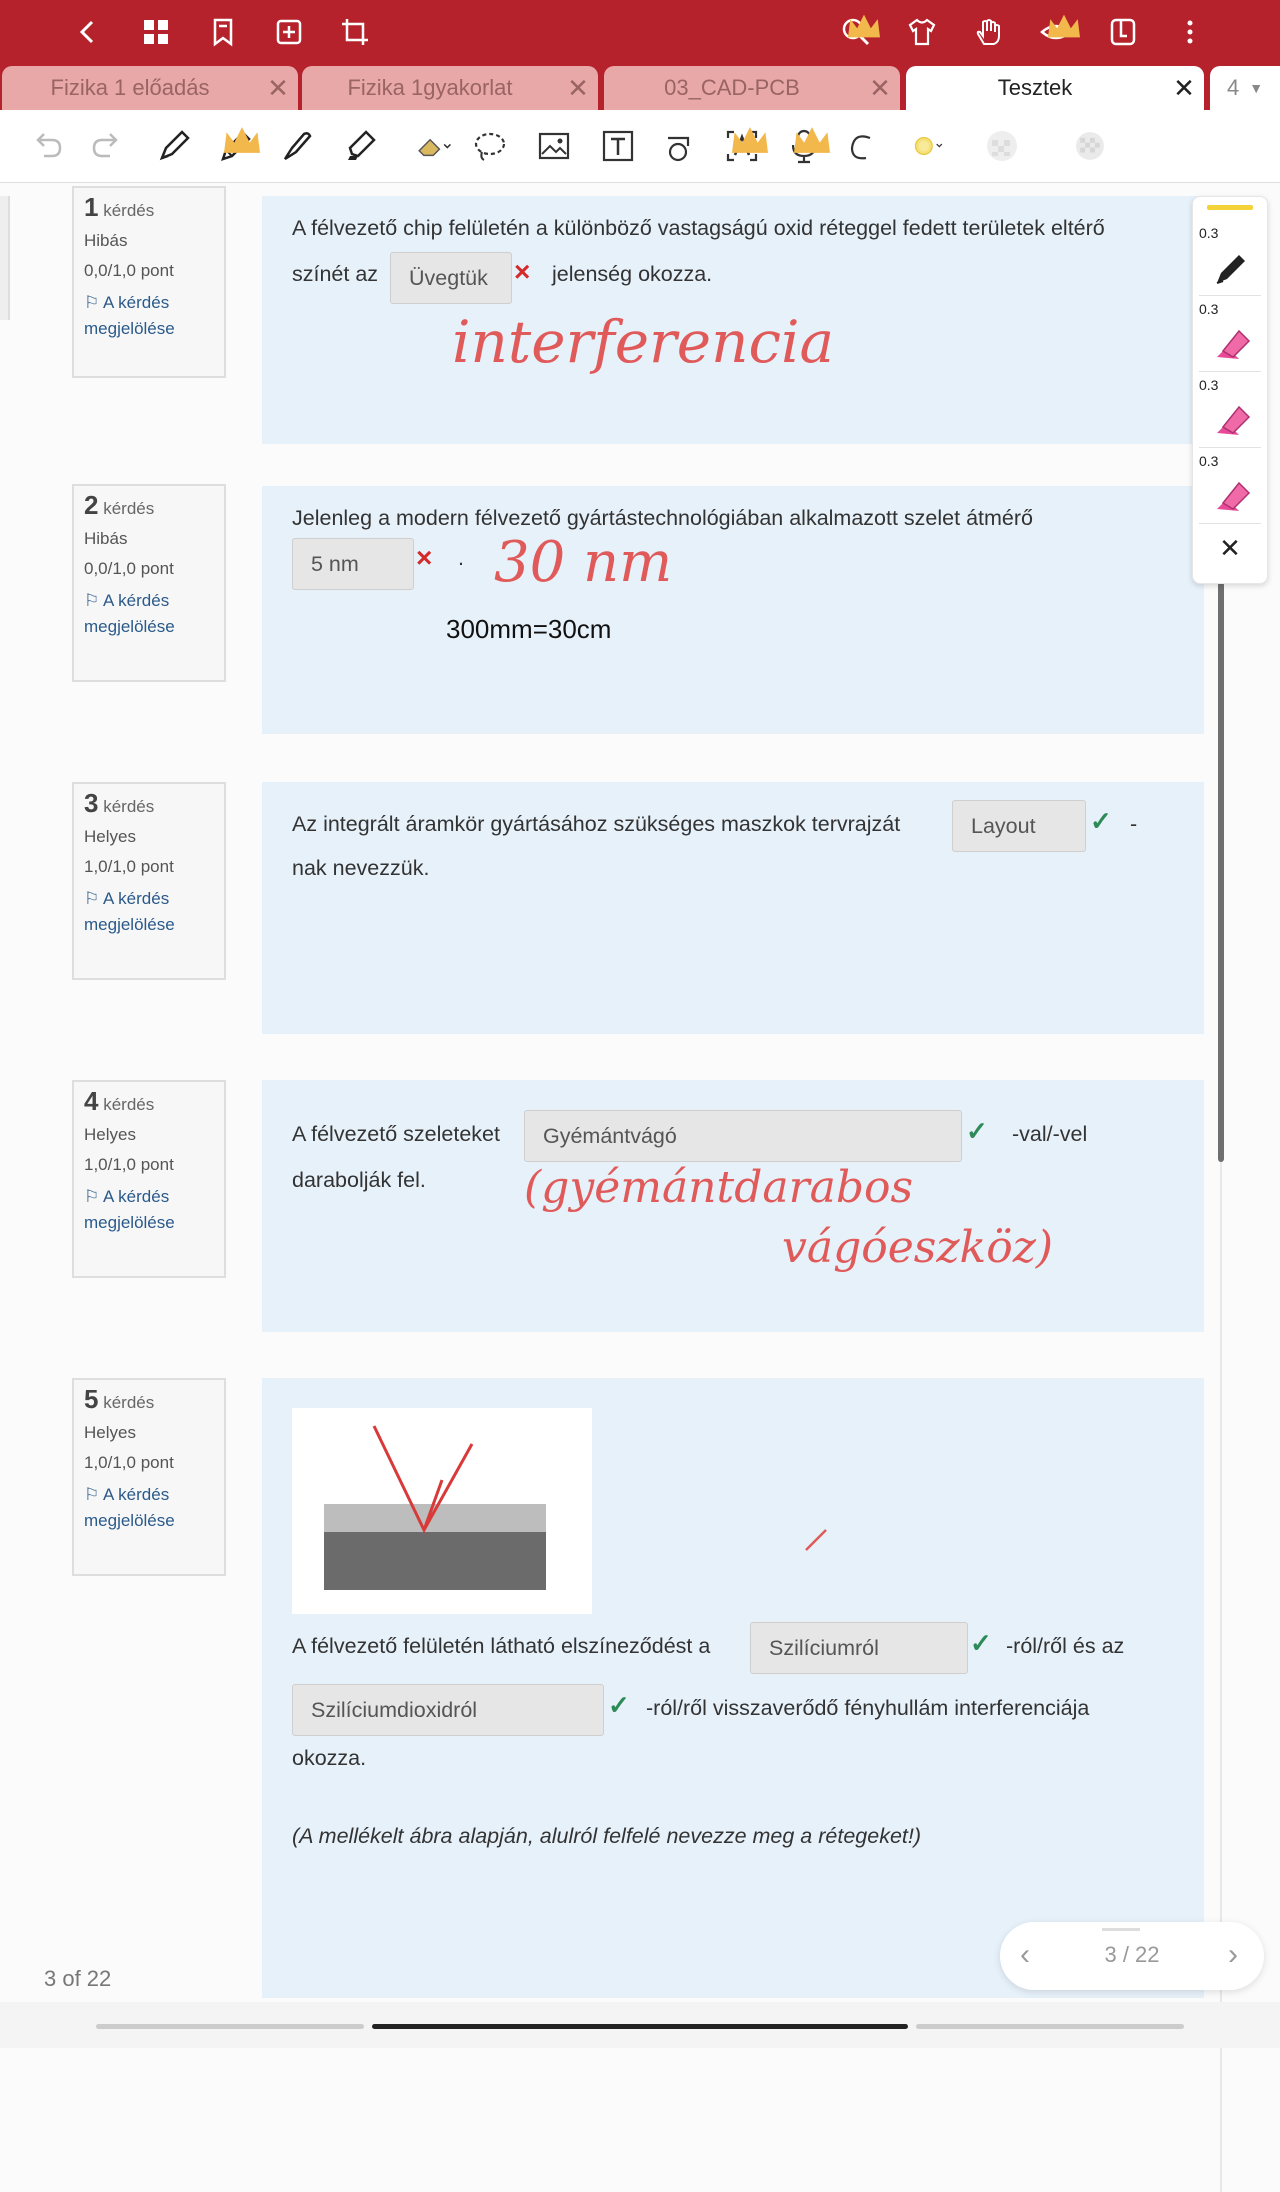 The height and width of the screenshot is (2192, 1280). I want to click on pattern-icon, so click(1002, 146).